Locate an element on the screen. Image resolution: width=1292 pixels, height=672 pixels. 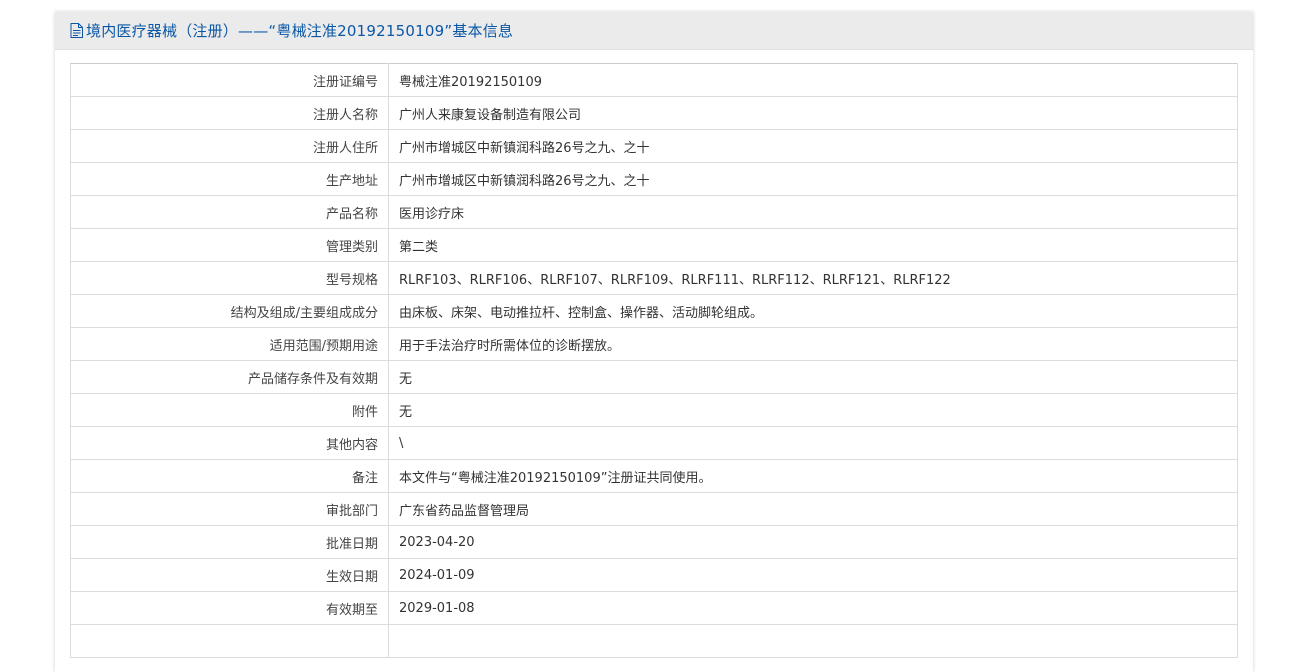
page-title: 境内医疗器械（注册）——“粤械注准20192150109”基本信息 is located at coordinates (300, 31).